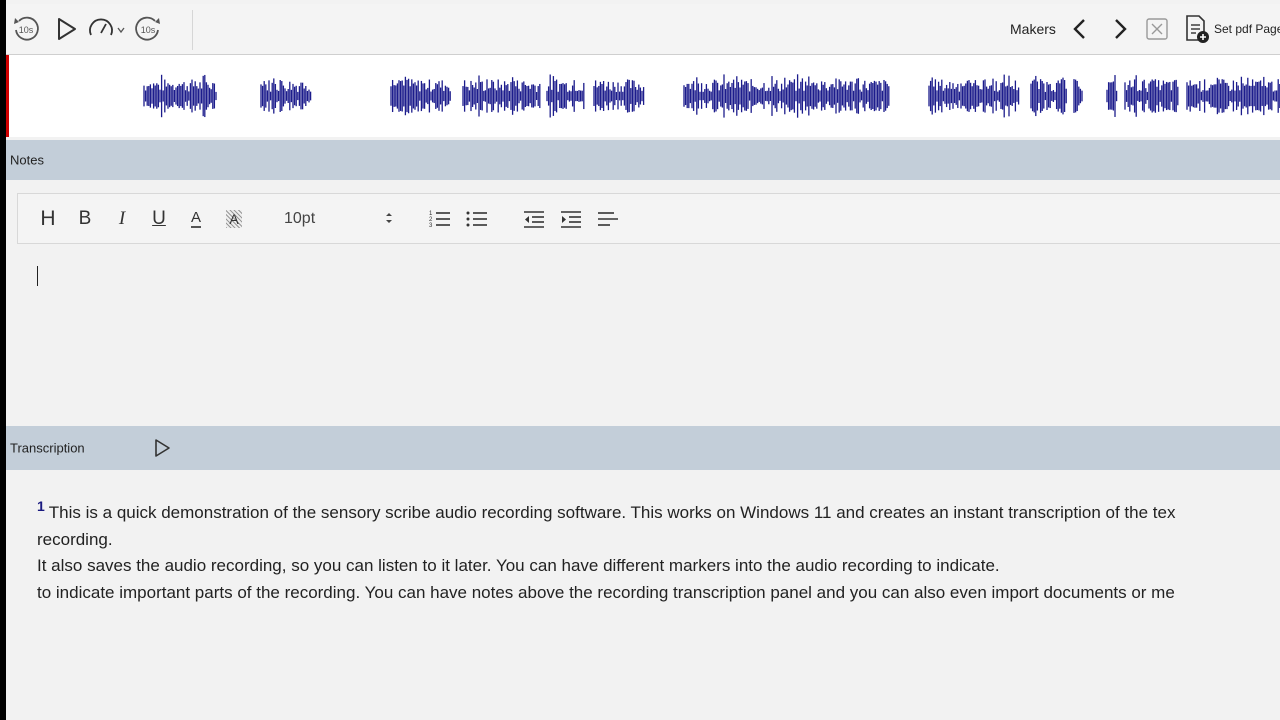 The width and height of the screenshot is (1280, 720). What do you see at coordinates (41, 507) in the screenshot?
I see `segment-number: 1` at bounding box center [41, 507].